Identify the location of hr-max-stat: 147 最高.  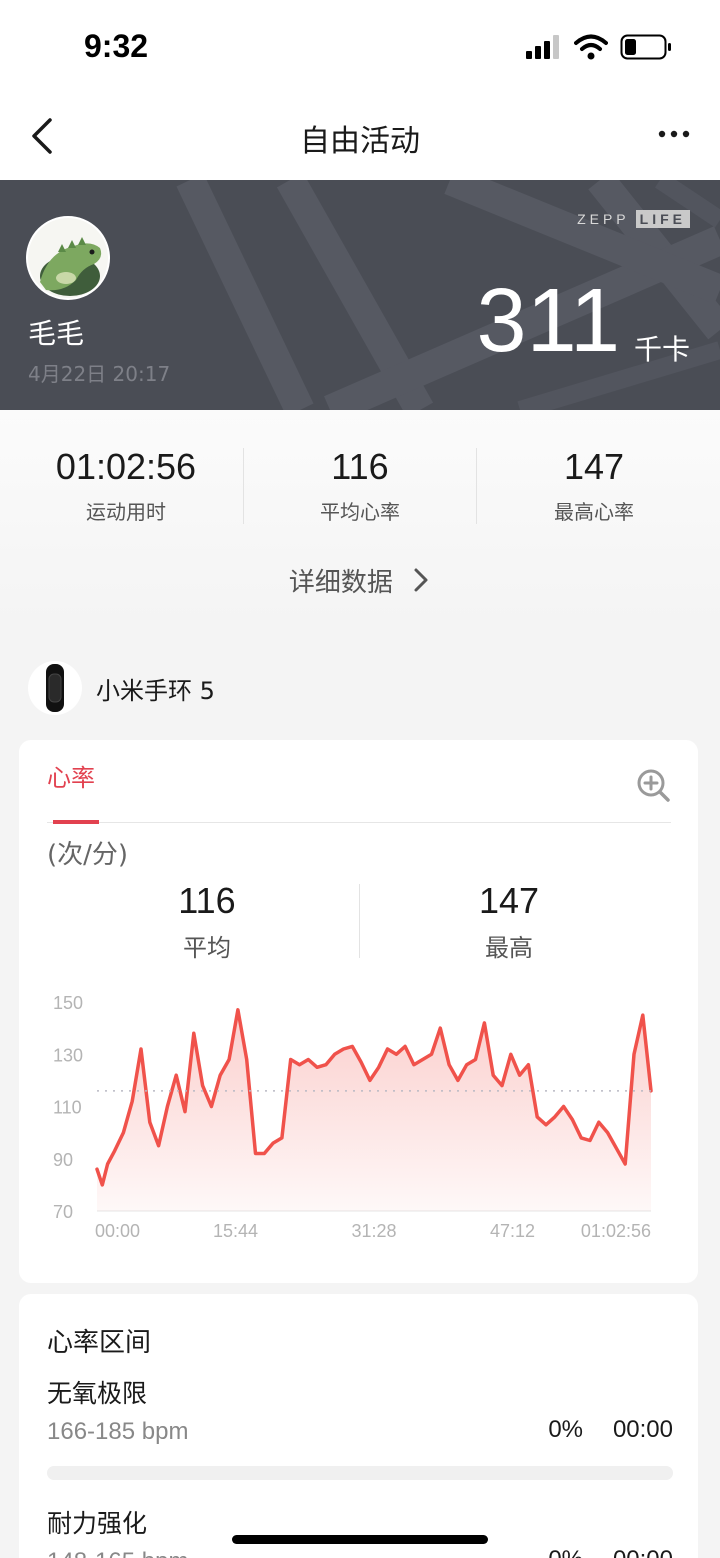
(509, 921).